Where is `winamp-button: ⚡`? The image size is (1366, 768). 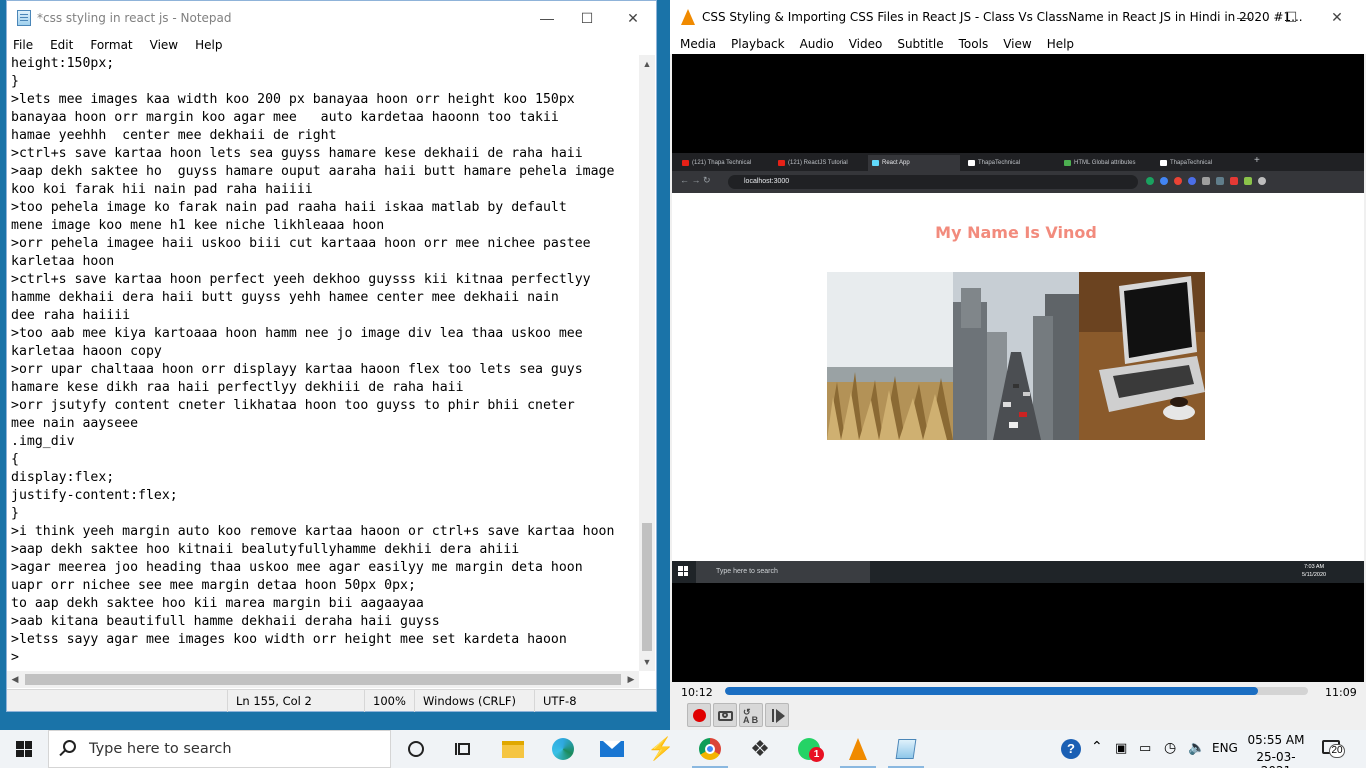
winamp-button: ⚡ is located at coordinates (661, 749).